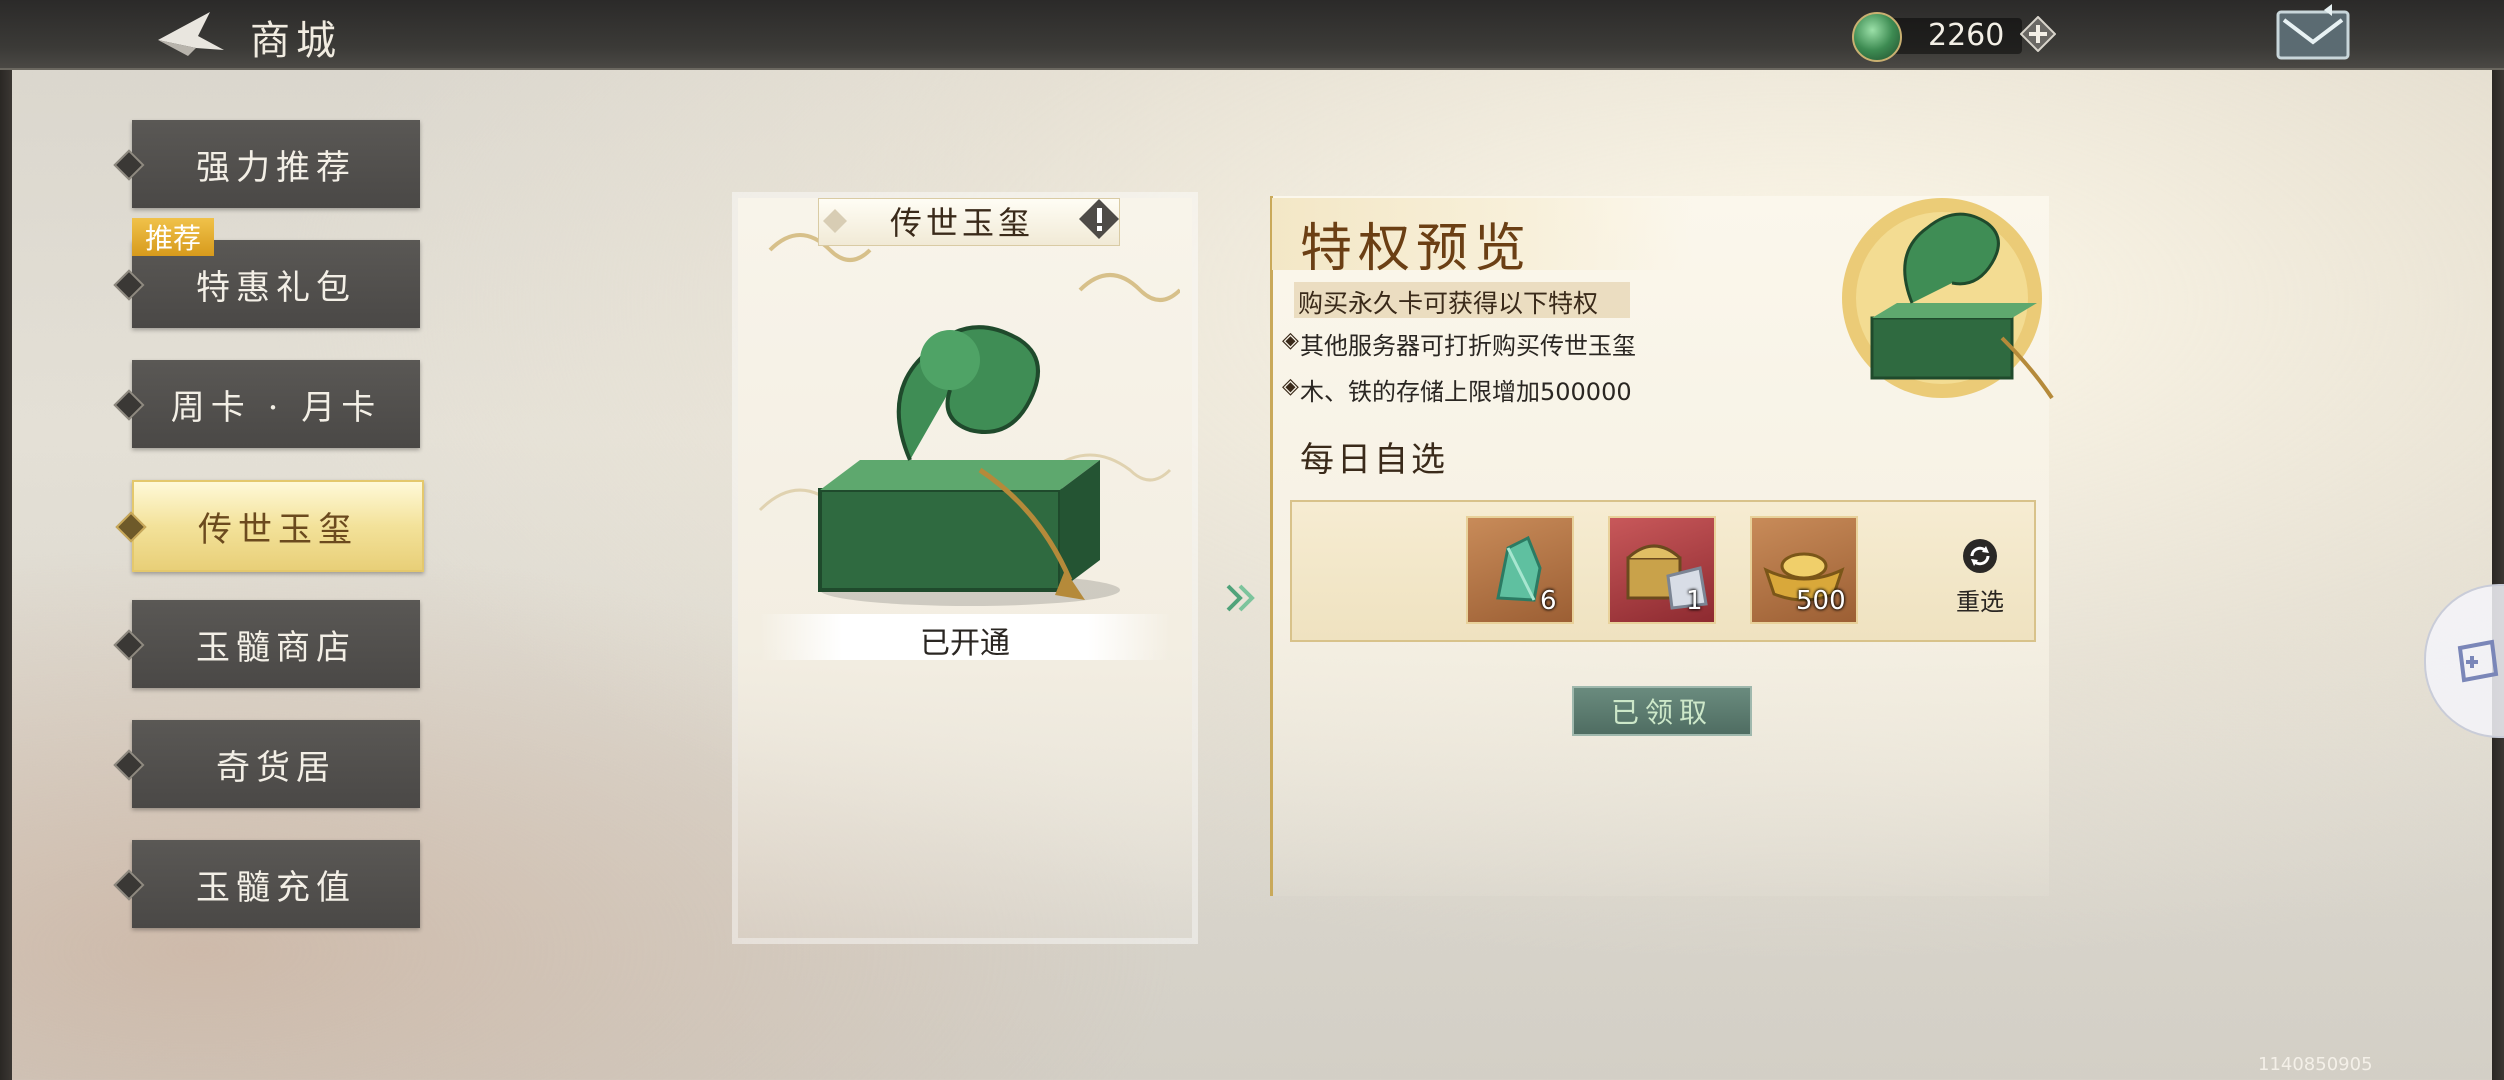 The height and width of the screenshot is (1080, 2504). I want to click on item-count: 500, so click(1821, 601).